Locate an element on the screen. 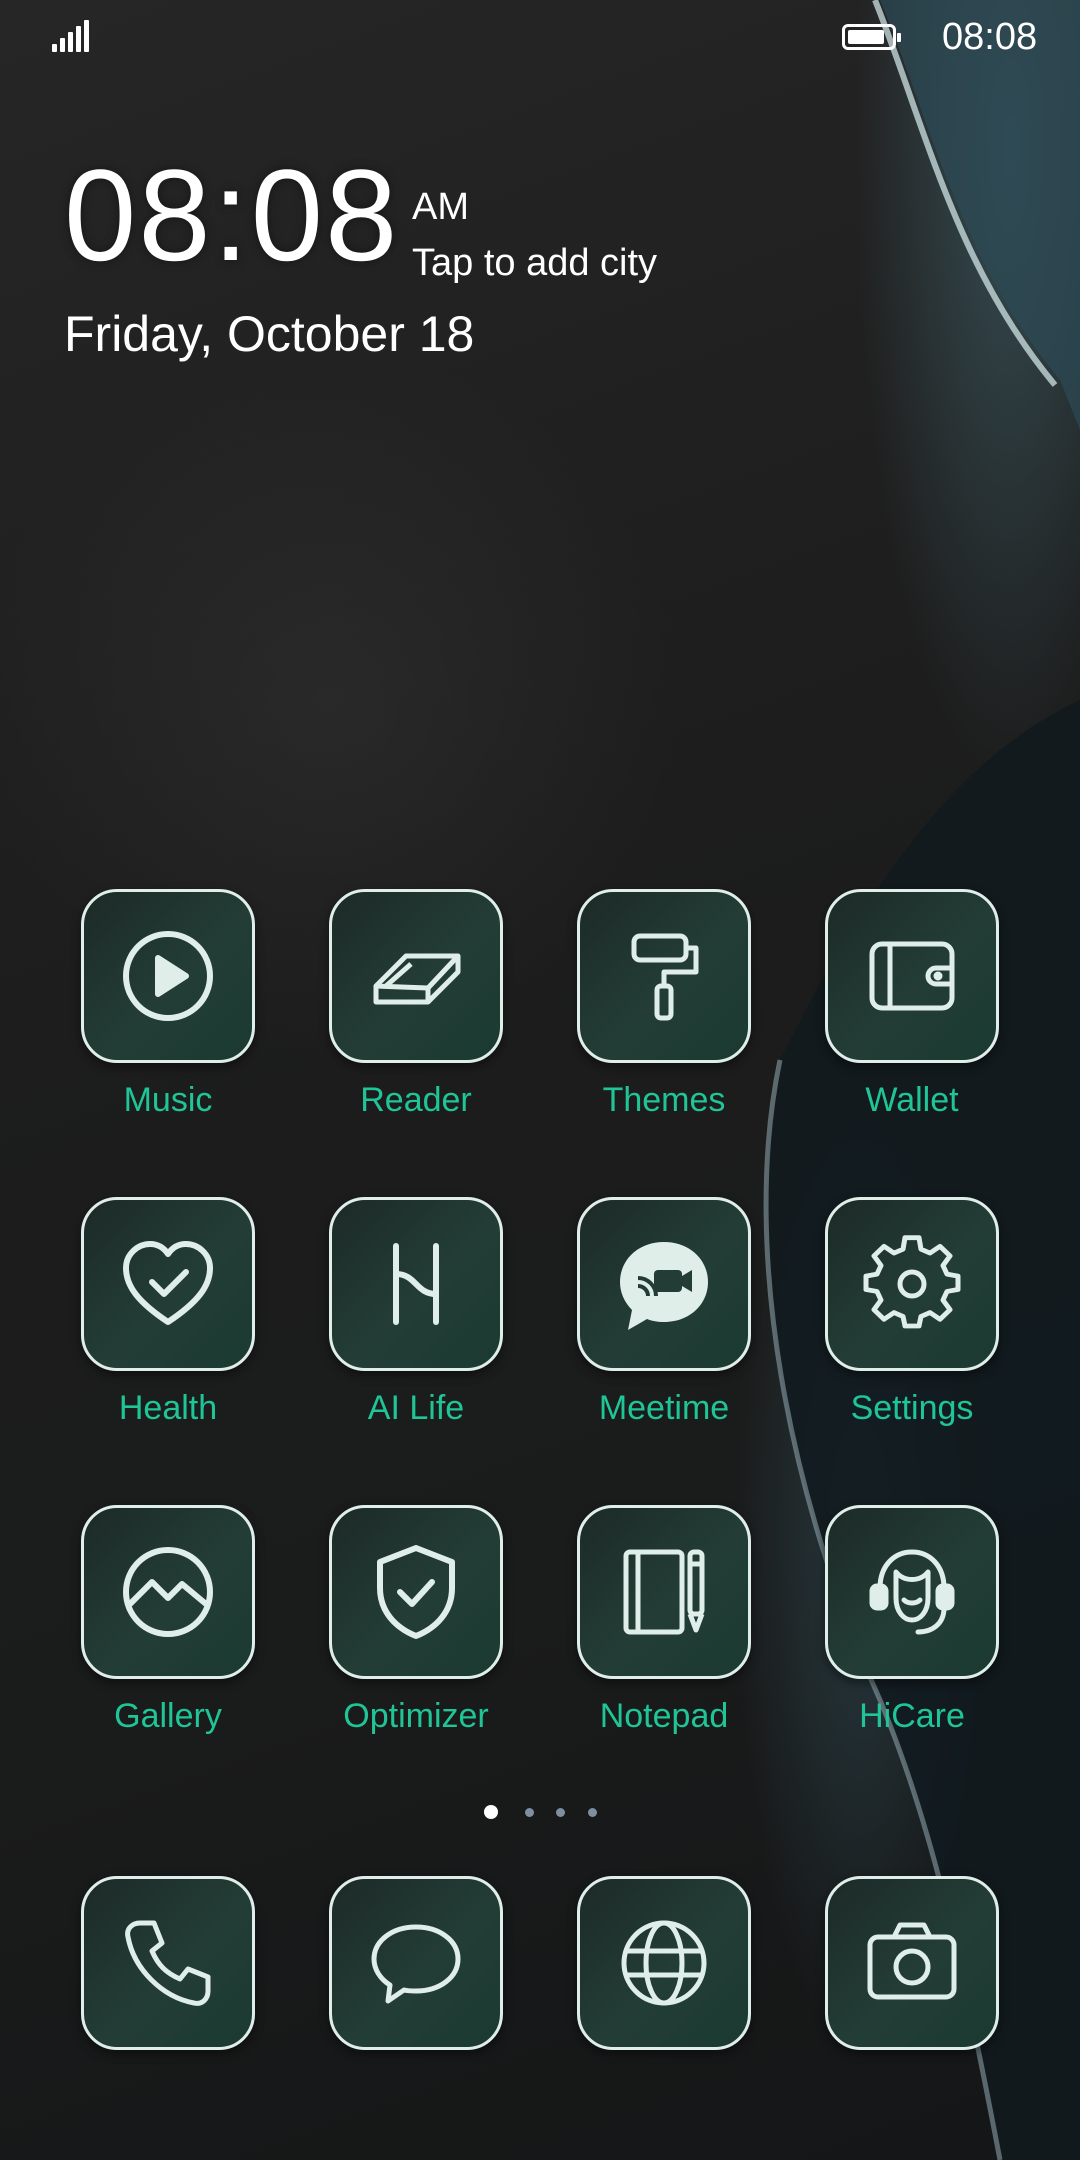  ai-life-icon is located at coordinates (416, 1284).